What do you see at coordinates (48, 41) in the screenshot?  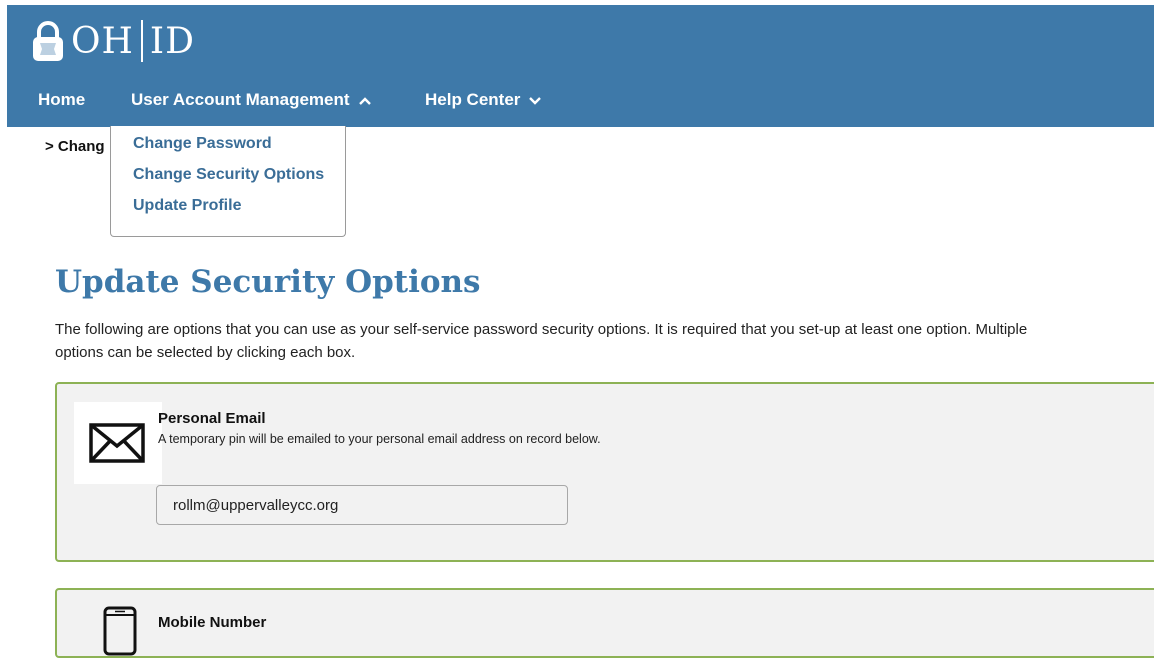 I see `padlock-logo-icon` at bounding box center [48, 41].